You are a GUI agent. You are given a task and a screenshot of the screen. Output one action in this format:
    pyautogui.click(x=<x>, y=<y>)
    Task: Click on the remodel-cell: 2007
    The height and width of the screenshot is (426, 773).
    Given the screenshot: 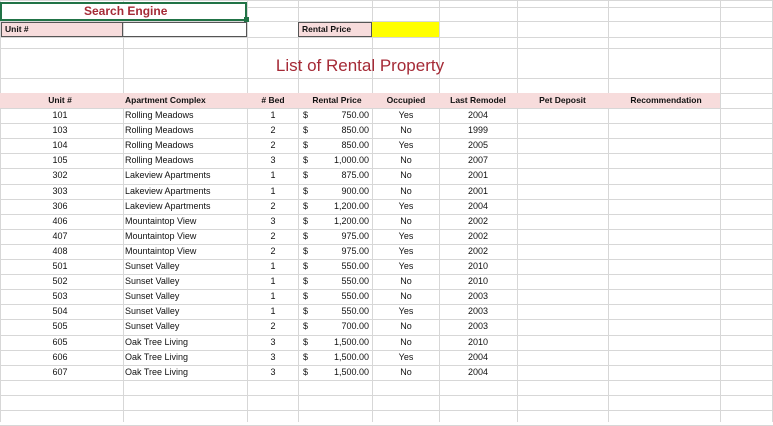 What is the action you would take?
    pyautogui.click(x=478, y=160)
    